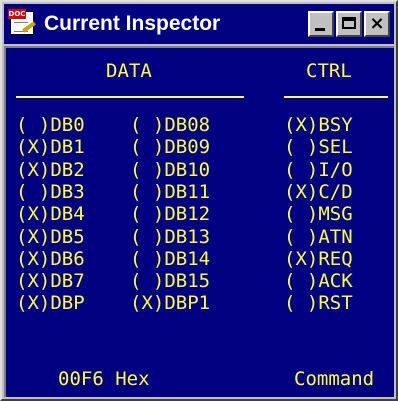 The height and width of the screenshot is (401, 398). Describe the element at coordinates (67, 214) in the screenshot. I see `signal-label: DB4` at that location.